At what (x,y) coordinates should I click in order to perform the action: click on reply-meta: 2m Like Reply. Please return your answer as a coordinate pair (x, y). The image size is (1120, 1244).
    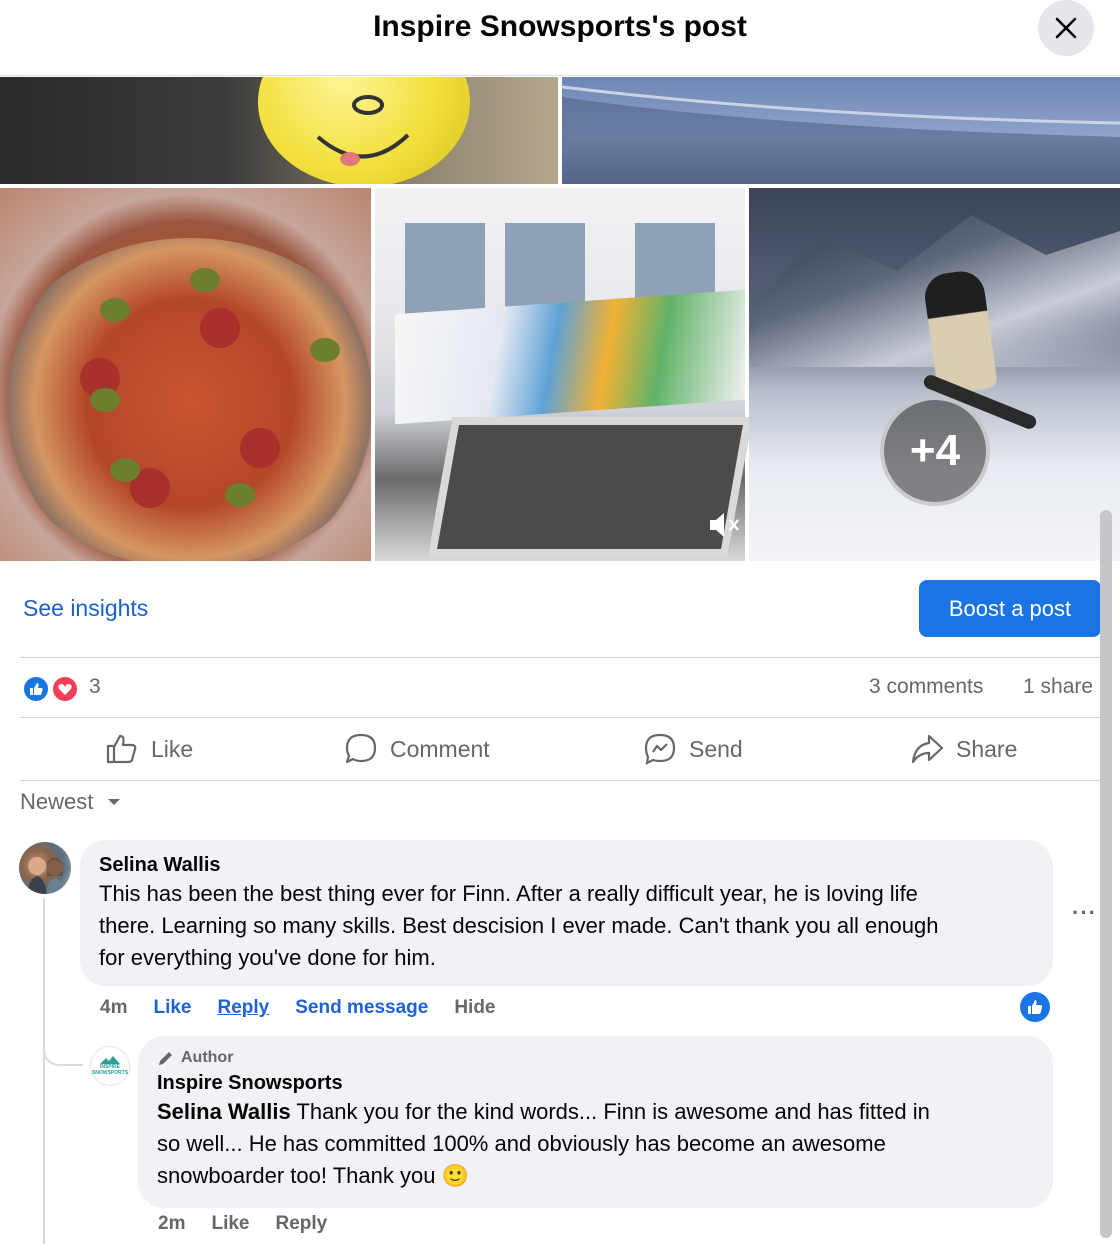
    Looking at the image, I should click on (255, 1224).